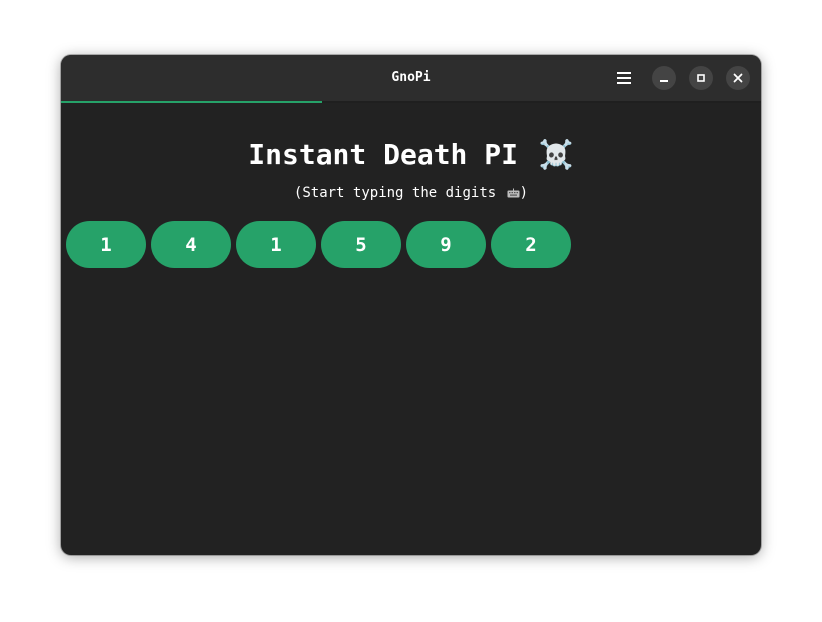 The height and width of the screenshot is (622, 822). Describe the element at coordinates (446, 244) in the screenshot. I see `digit-pill: 9` at that location.